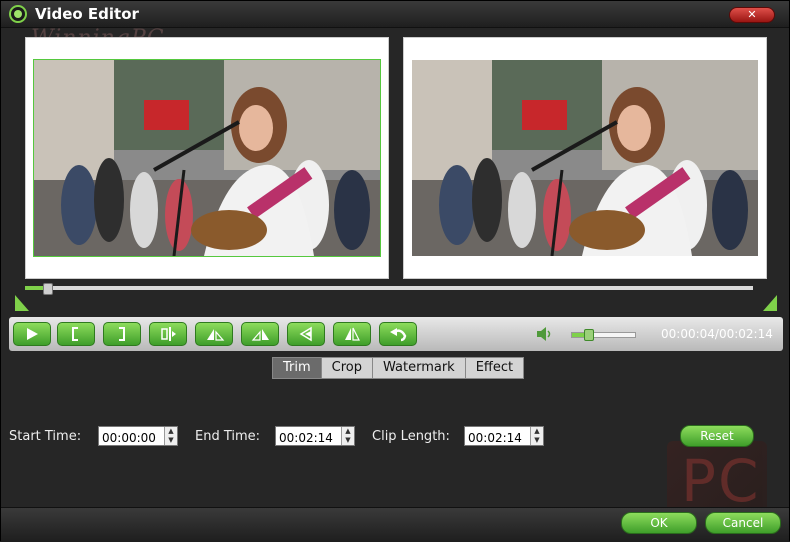 The width and height of the screenshot is (790, 542). I want to click on rotate-left-icon, so click(216, 335).